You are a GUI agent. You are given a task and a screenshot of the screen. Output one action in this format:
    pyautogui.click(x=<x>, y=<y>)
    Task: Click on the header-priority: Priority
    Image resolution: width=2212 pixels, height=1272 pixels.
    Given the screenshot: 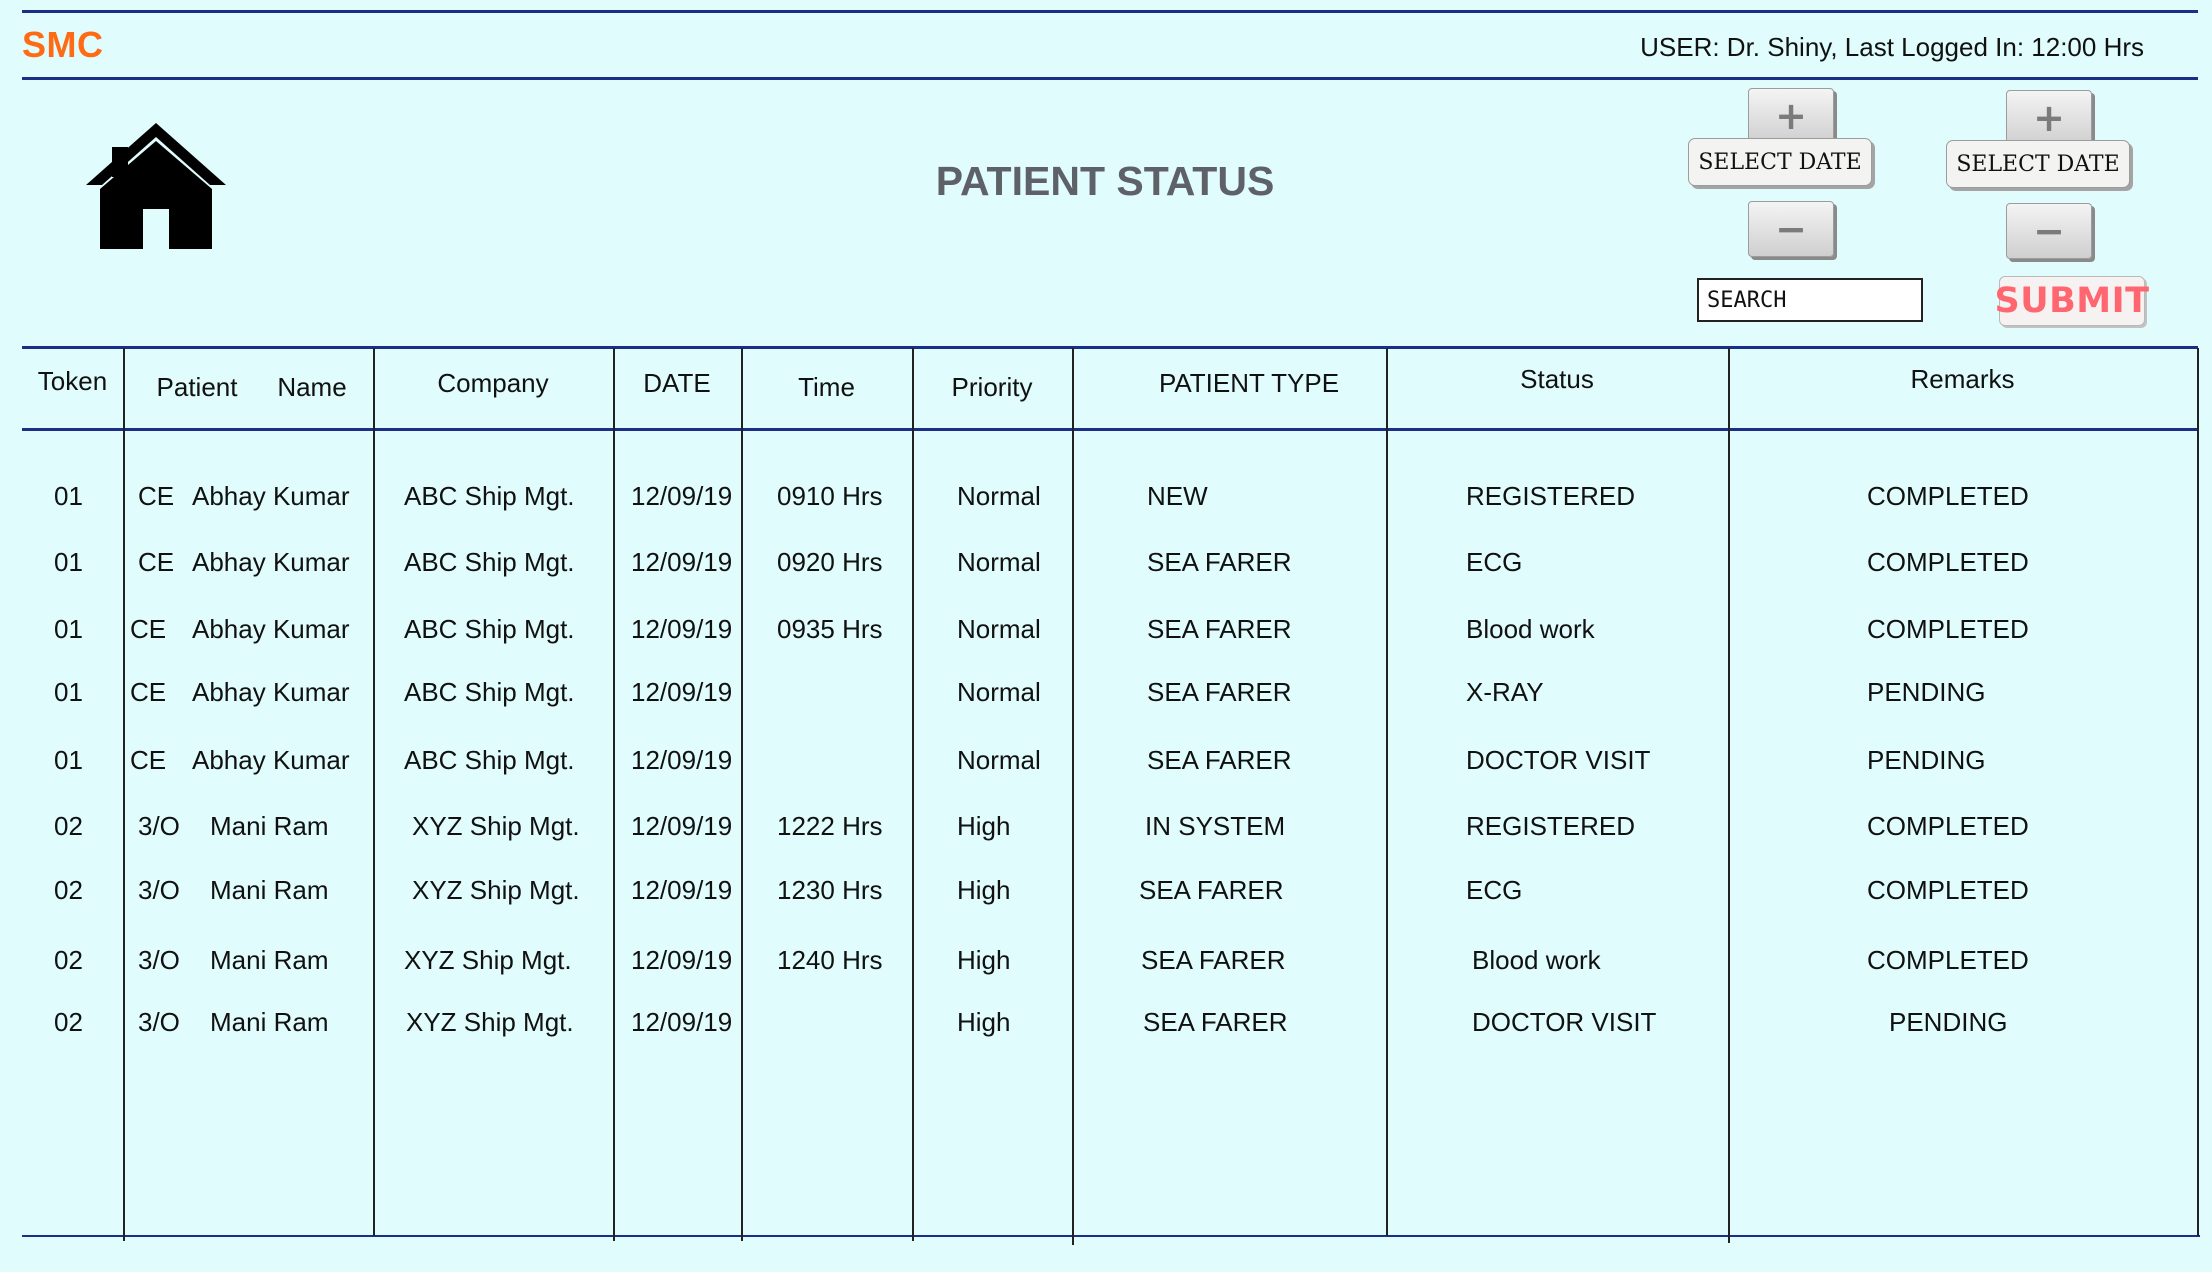 What is the action you would take?
    pyautogui.click(x=992, y=386)
    